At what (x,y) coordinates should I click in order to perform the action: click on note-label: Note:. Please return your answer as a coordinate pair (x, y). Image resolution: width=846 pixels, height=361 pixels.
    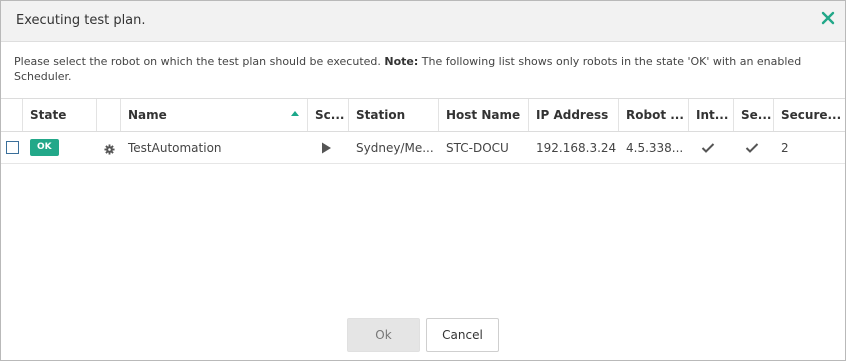
    Looking at the image, I should click on (401, 61).